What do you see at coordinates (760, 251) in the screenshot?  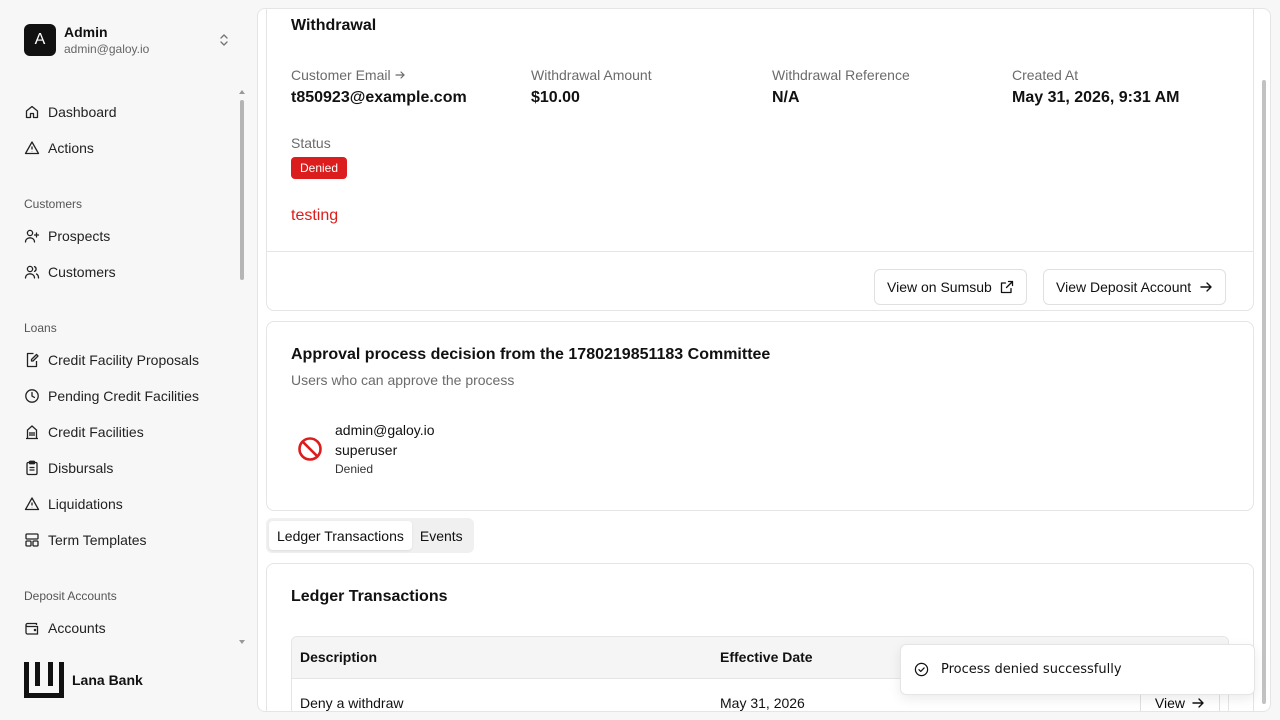 I see `divider` at bounding box center [760, 251].